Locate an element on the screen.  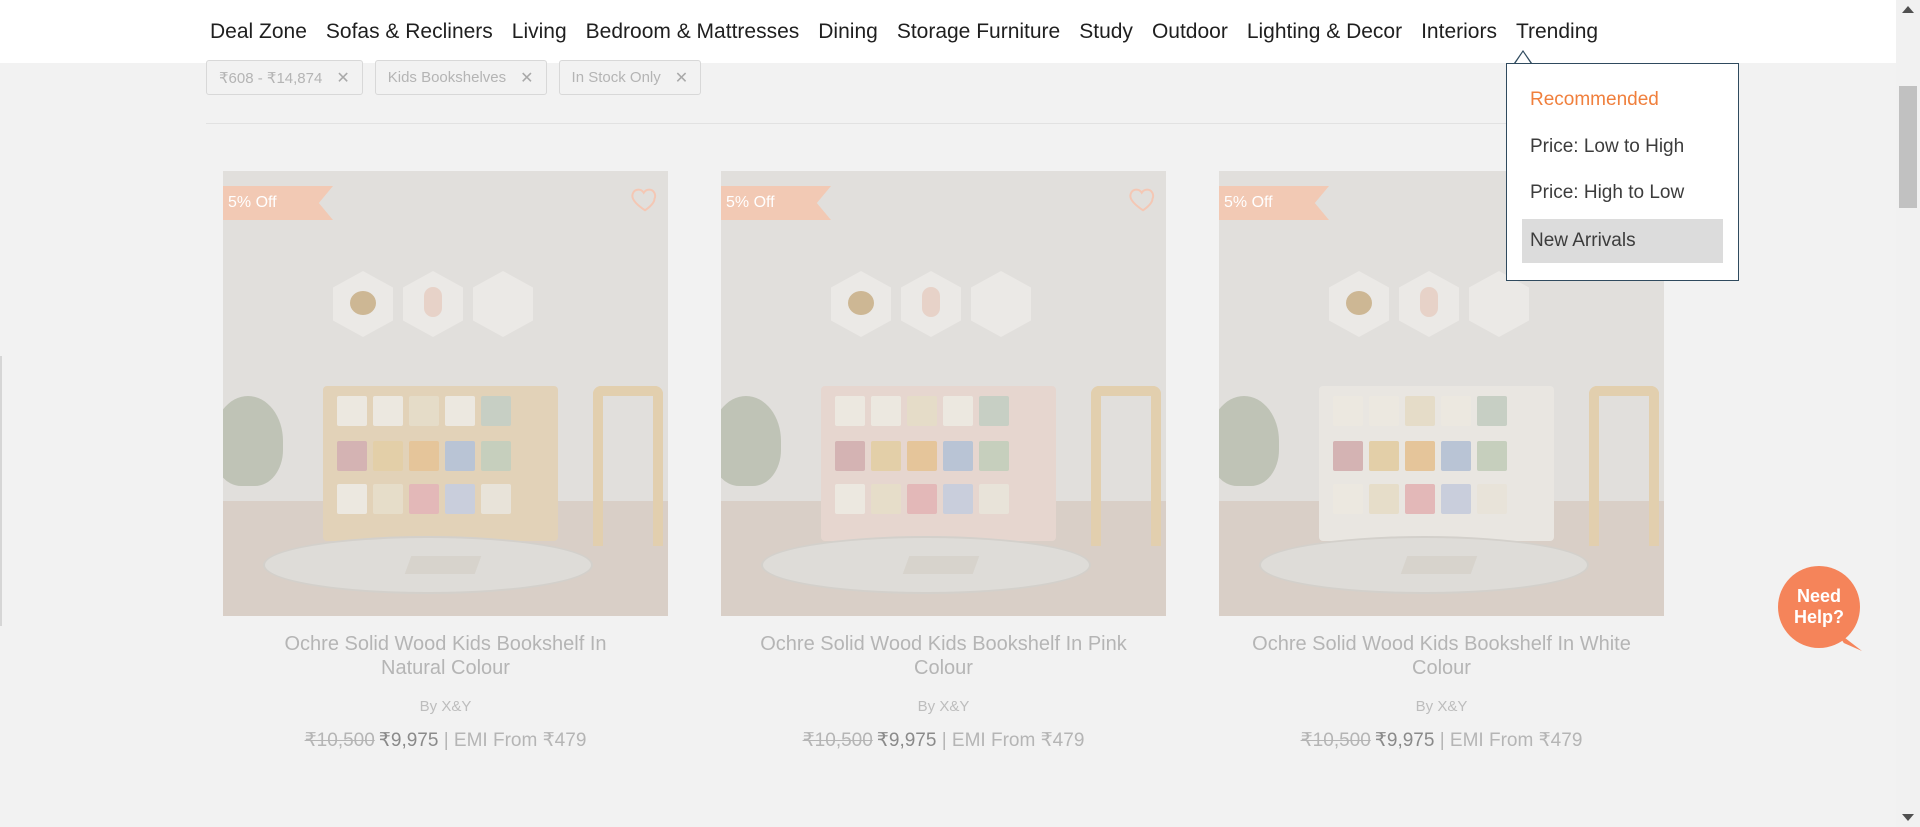
scroll-up-icon is located at coordinates (1908, 9).